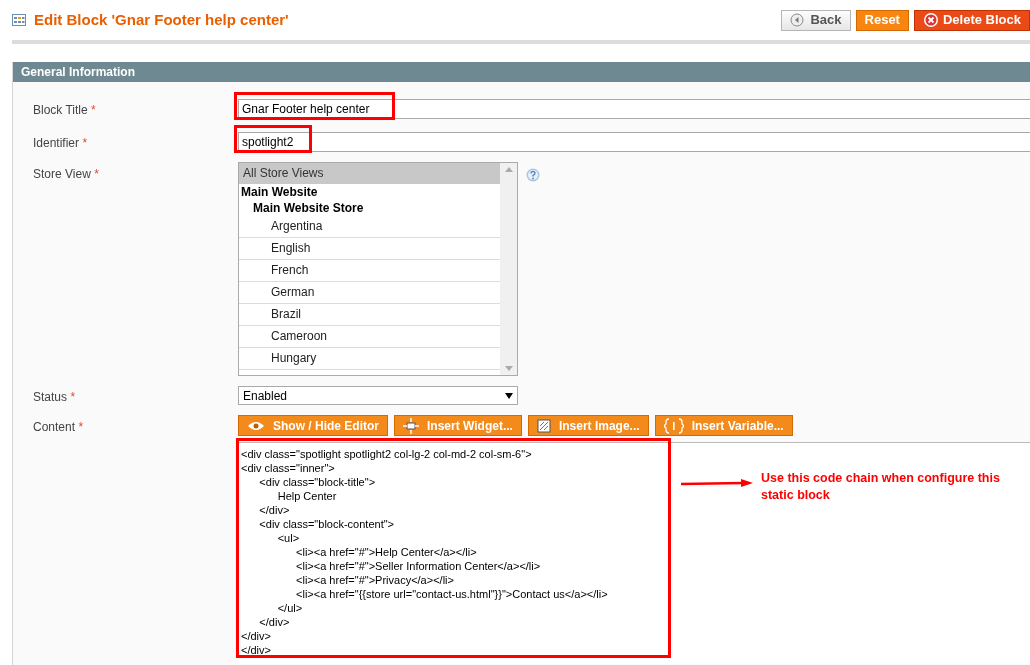  Describe the element at coordinates (369, 227) in the screenshot. I see `store-option: Argentina` at that location.